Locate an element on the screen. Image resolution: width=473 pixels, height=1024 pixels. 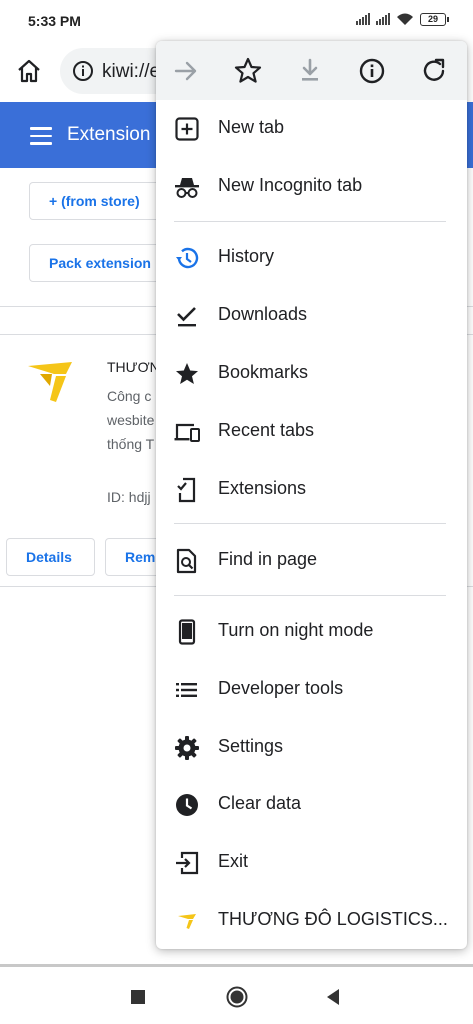
menu-item-label: Downloads is located at coordinates (263, 314).